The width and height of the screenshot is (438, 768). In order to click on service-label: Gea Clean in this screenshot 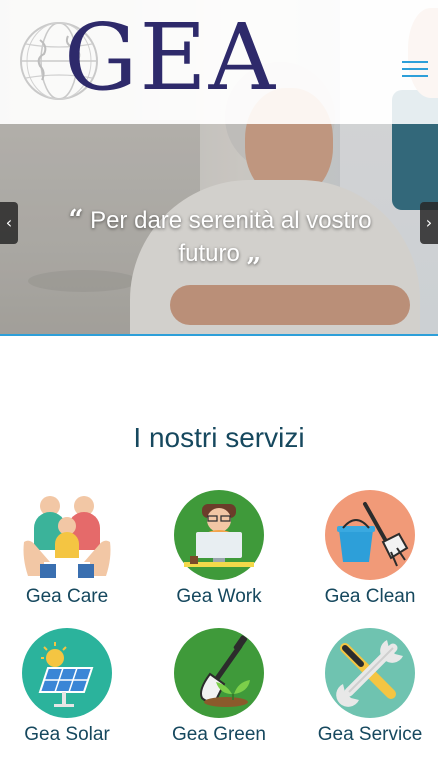, I will do `click(370, 596)`.